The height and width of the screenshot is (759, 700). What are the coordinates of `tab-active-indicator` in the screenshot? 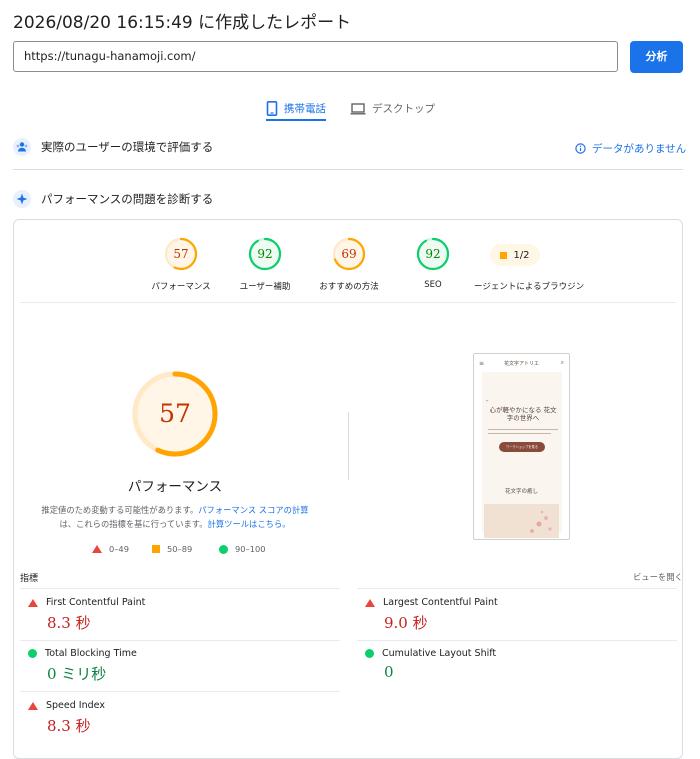 It's located at (296, 120).